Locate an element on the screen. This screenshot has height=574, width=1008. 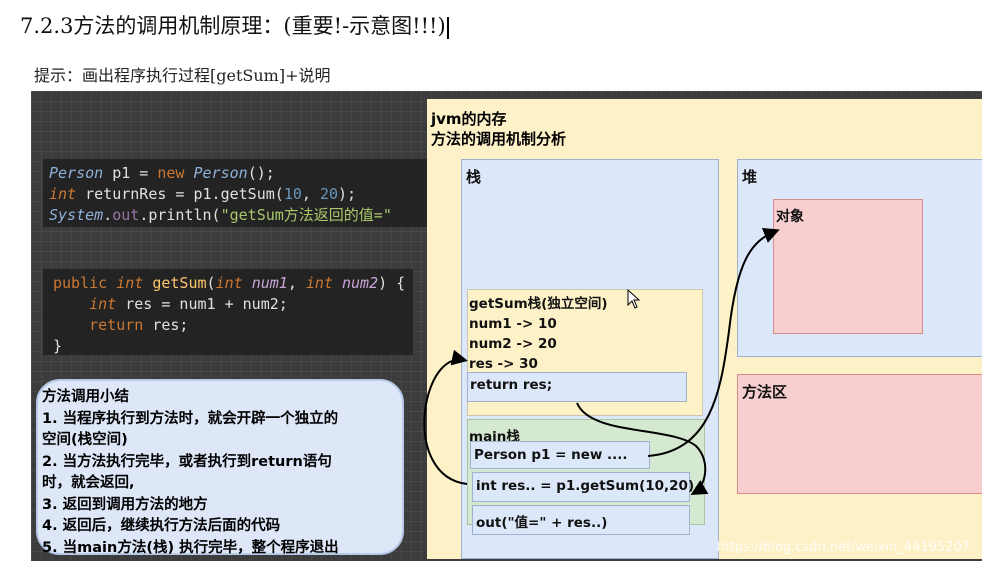
watermark-url: https://blog.csdn.net/weixin_44195207 is located at coordinates (843, 547).